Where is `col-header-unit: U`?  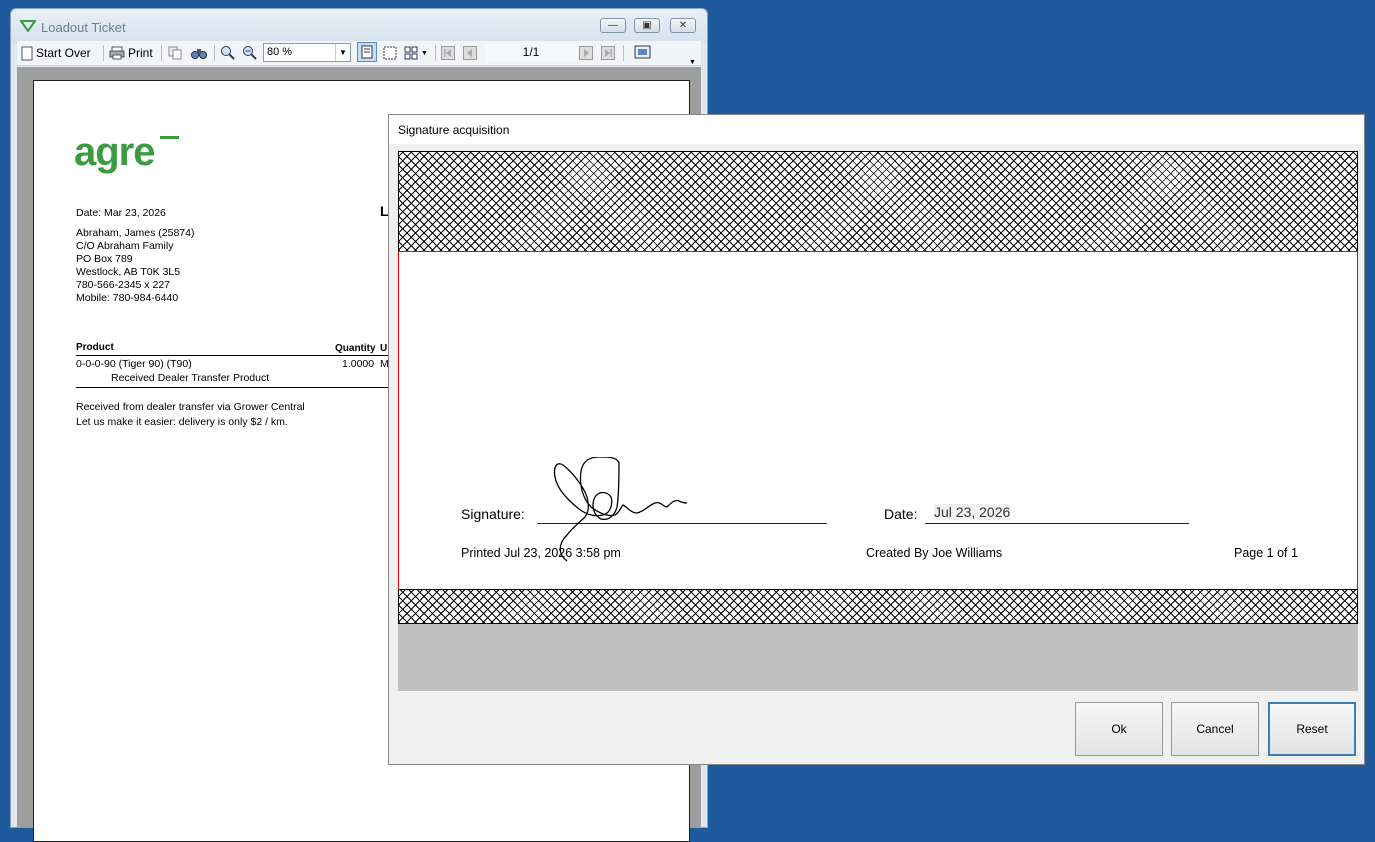 col-header-unit: U is located at coordinates (384, 348).